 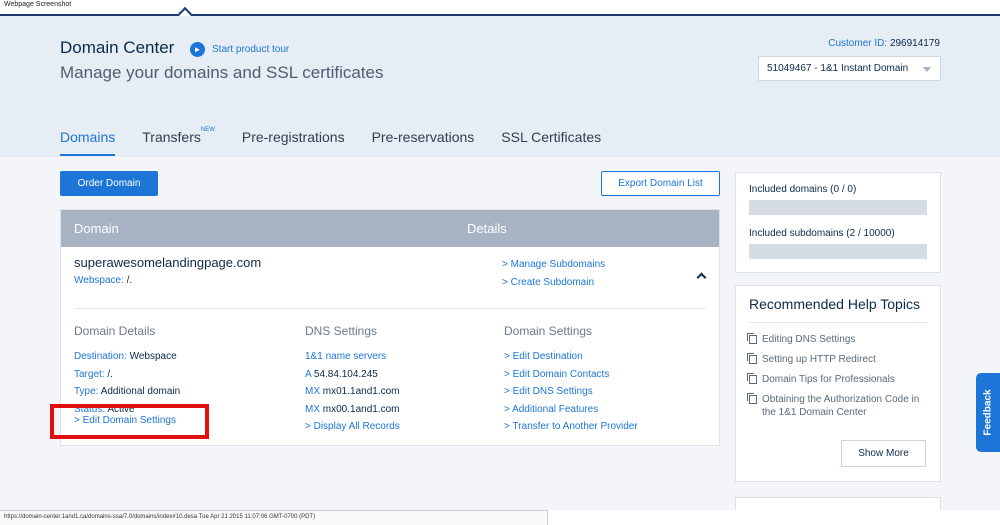 What do you see at coordinates (345, 374) in the screenshot?
I see `record-value: 54.84.104.245` at bounding box center [345, 374].